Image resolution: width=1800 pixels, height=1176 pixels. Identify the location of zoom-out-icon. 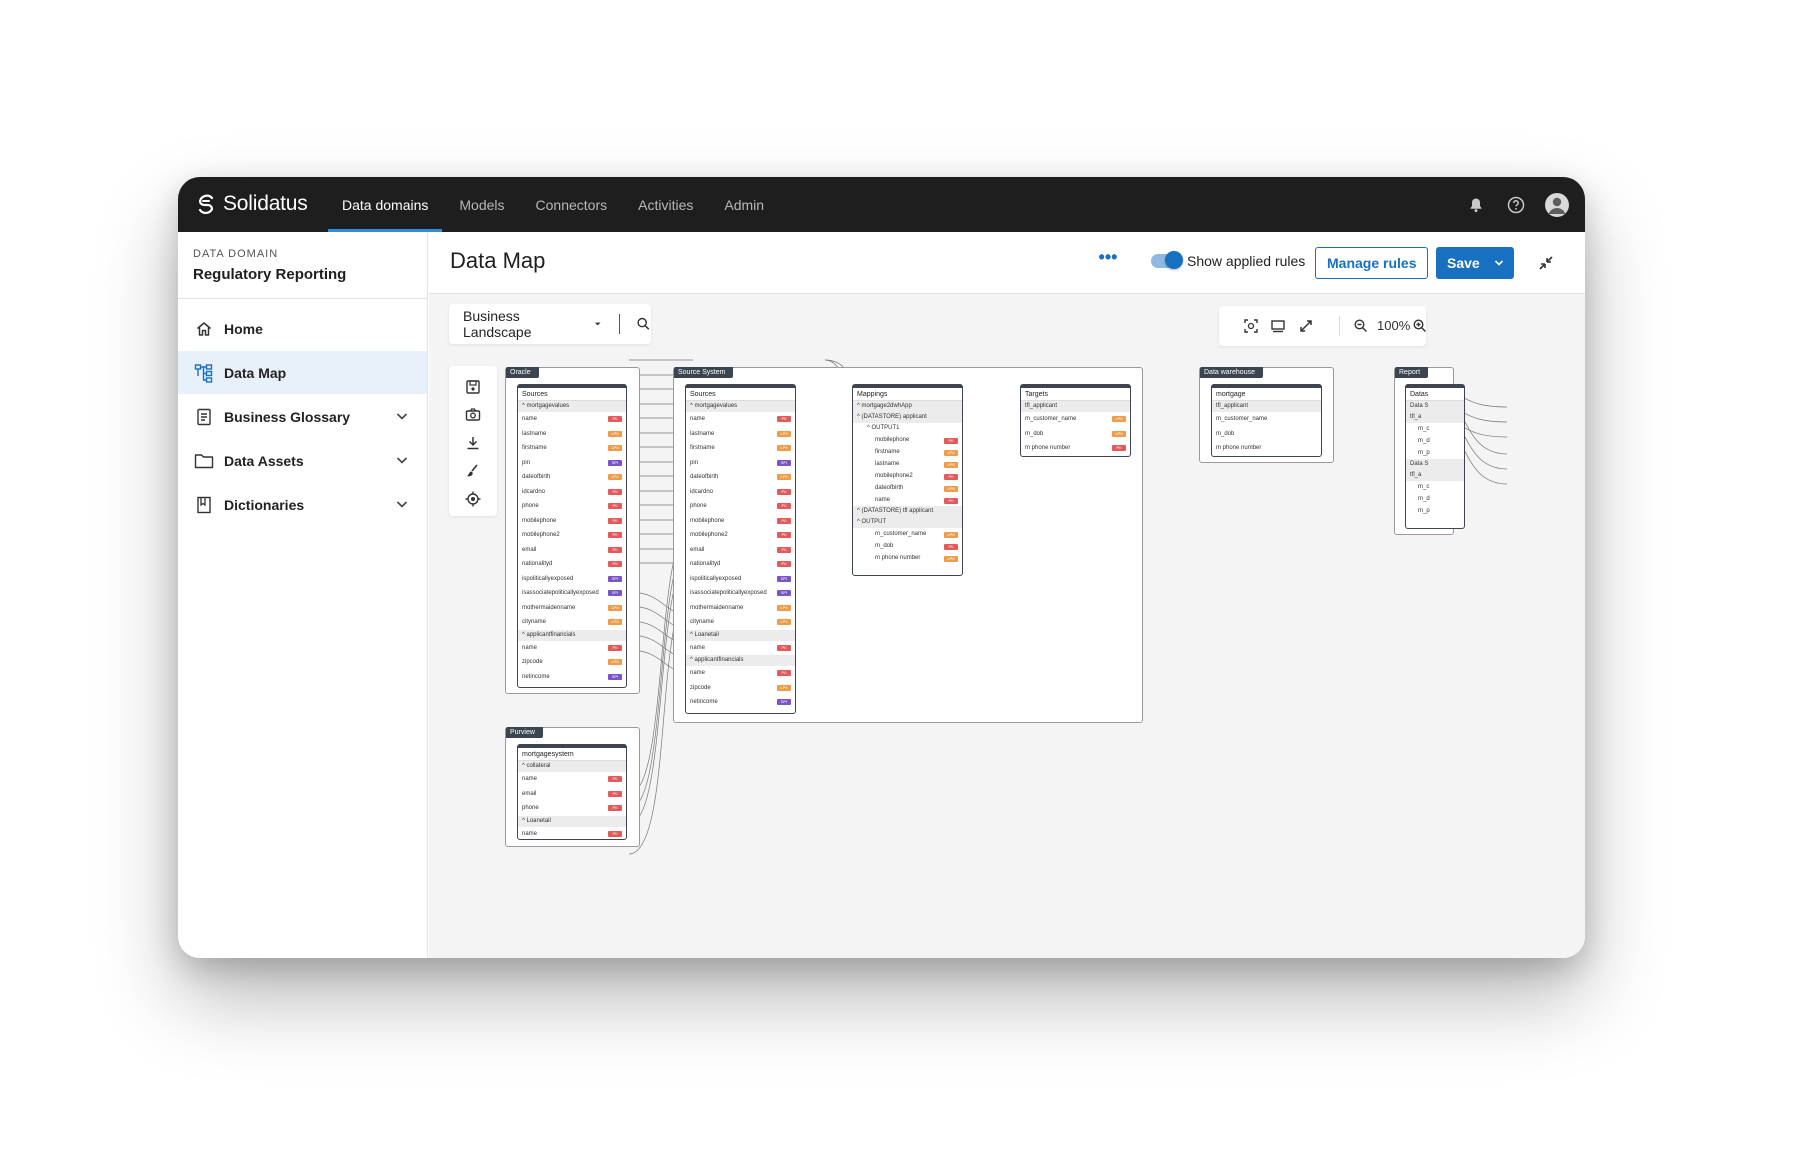
(1361, 326).